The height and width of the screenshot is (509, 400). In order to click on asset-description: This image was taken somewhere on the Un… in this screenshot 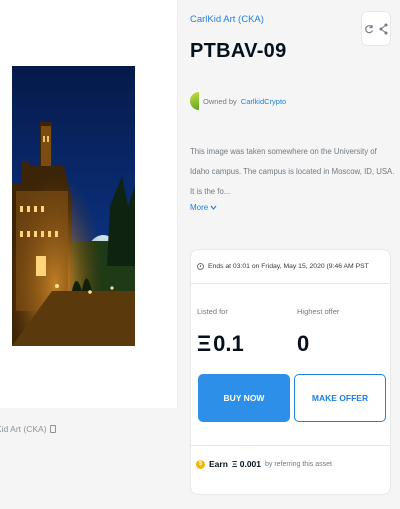, I will do `click(292, 171)`.